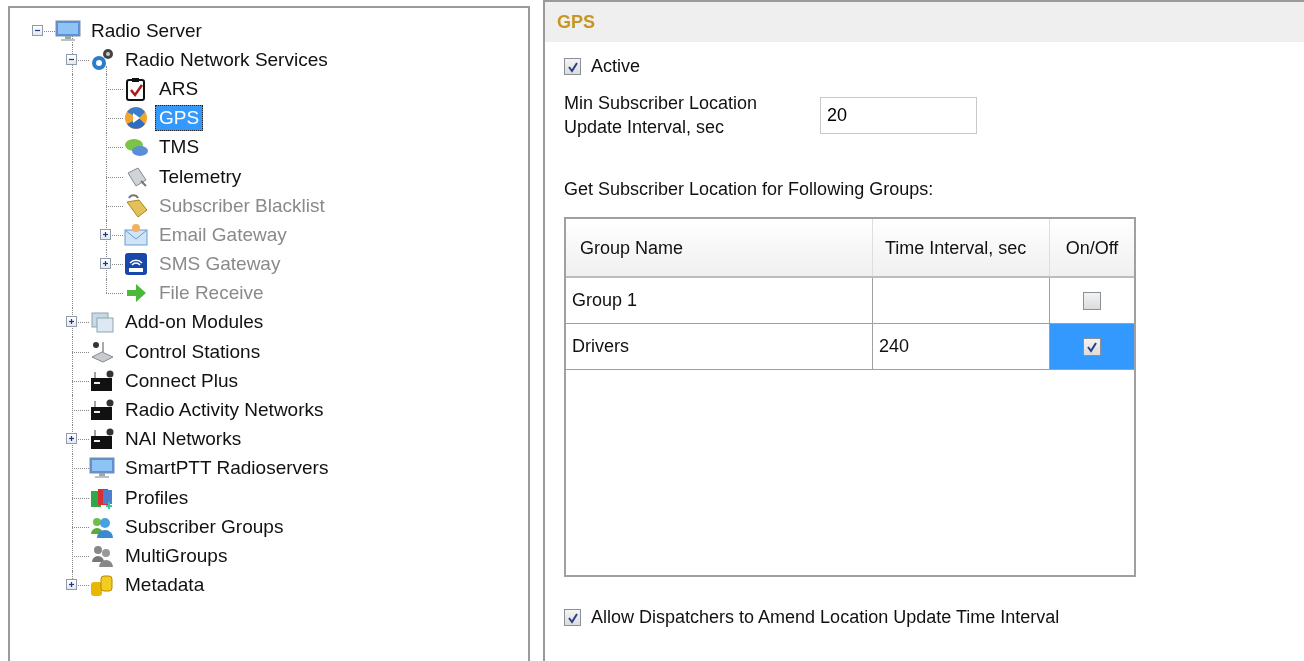 The height and width of the screenshot is (661, 1304). Describe the element at coordinates (193, 351) in the screenshot. I see `tree-item: Control Stations` at that location.